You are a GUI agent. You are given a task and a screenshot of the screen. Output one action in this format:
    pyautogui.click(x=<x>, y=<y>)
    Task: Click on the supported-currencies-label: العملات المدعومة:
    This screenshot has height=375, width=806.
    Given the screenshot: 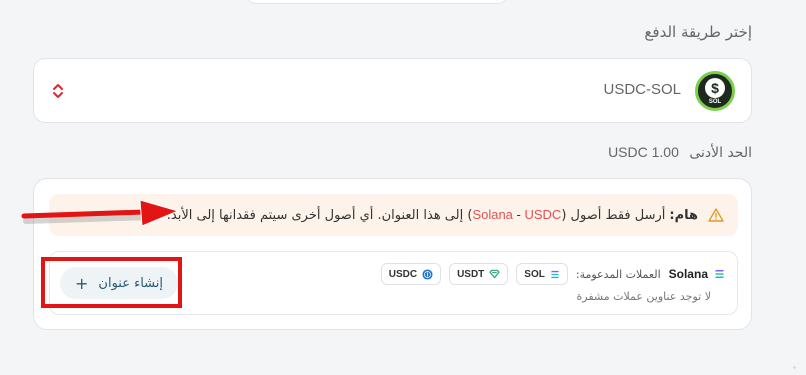 What is the action you would take?
    pyautogui.click(x=618, y=274)
    